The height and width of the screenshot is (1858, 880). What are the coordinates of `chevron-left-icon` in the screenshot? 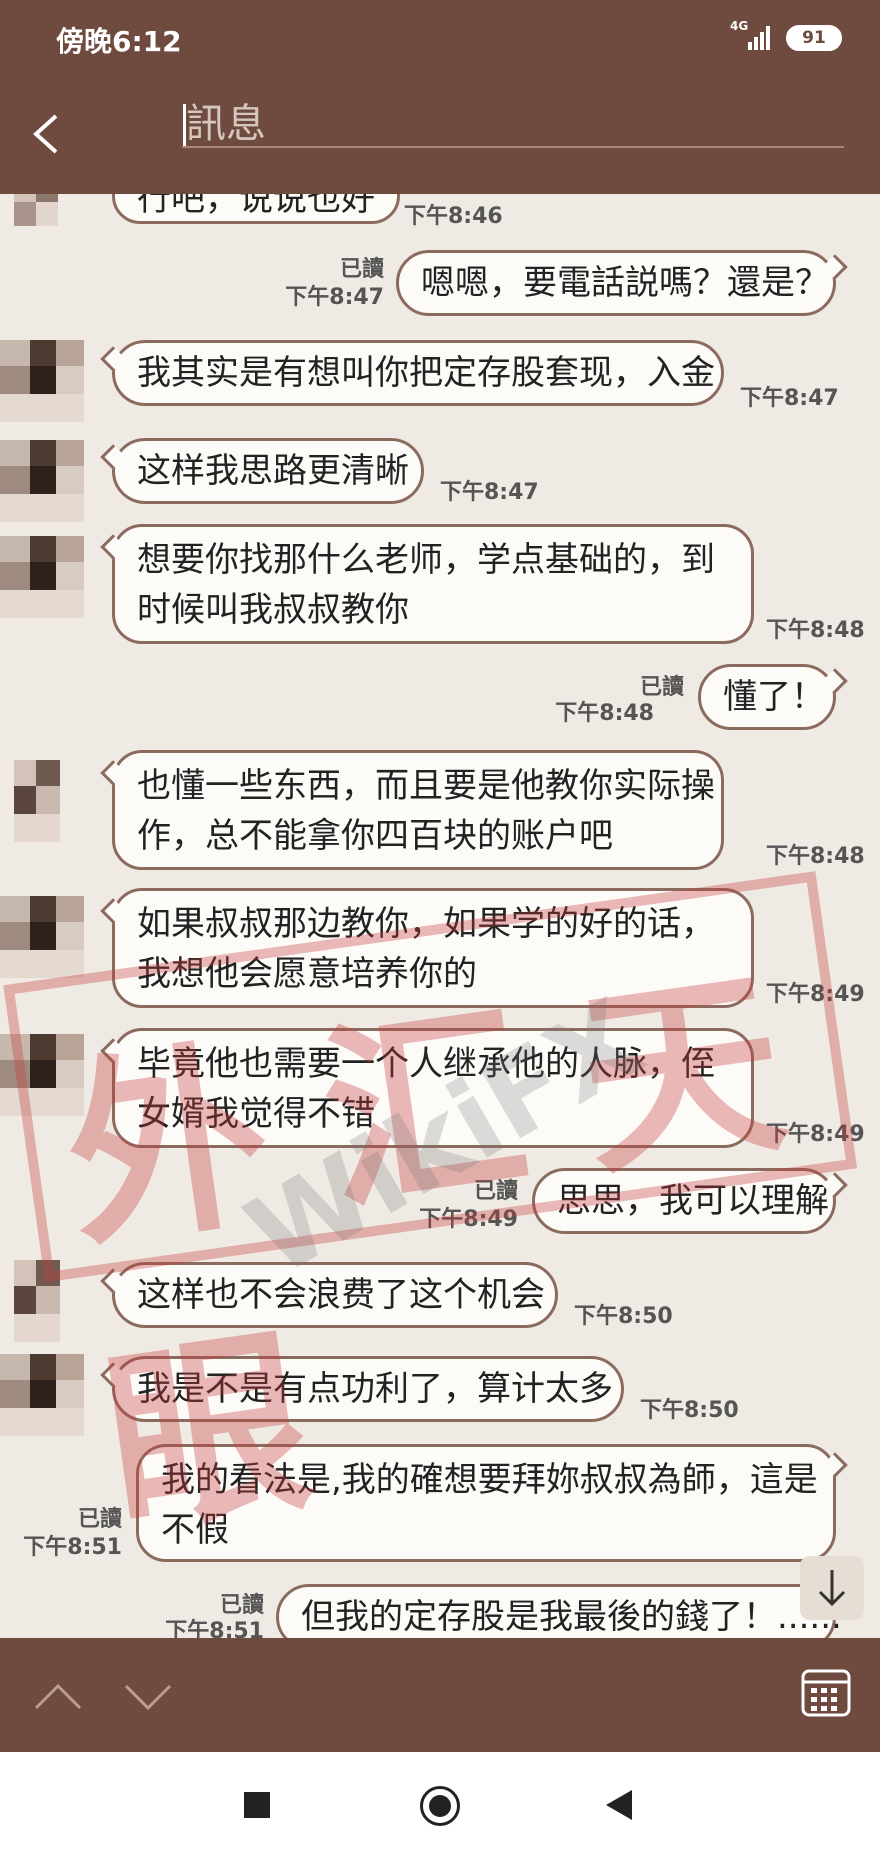 It's located at (45, 134).